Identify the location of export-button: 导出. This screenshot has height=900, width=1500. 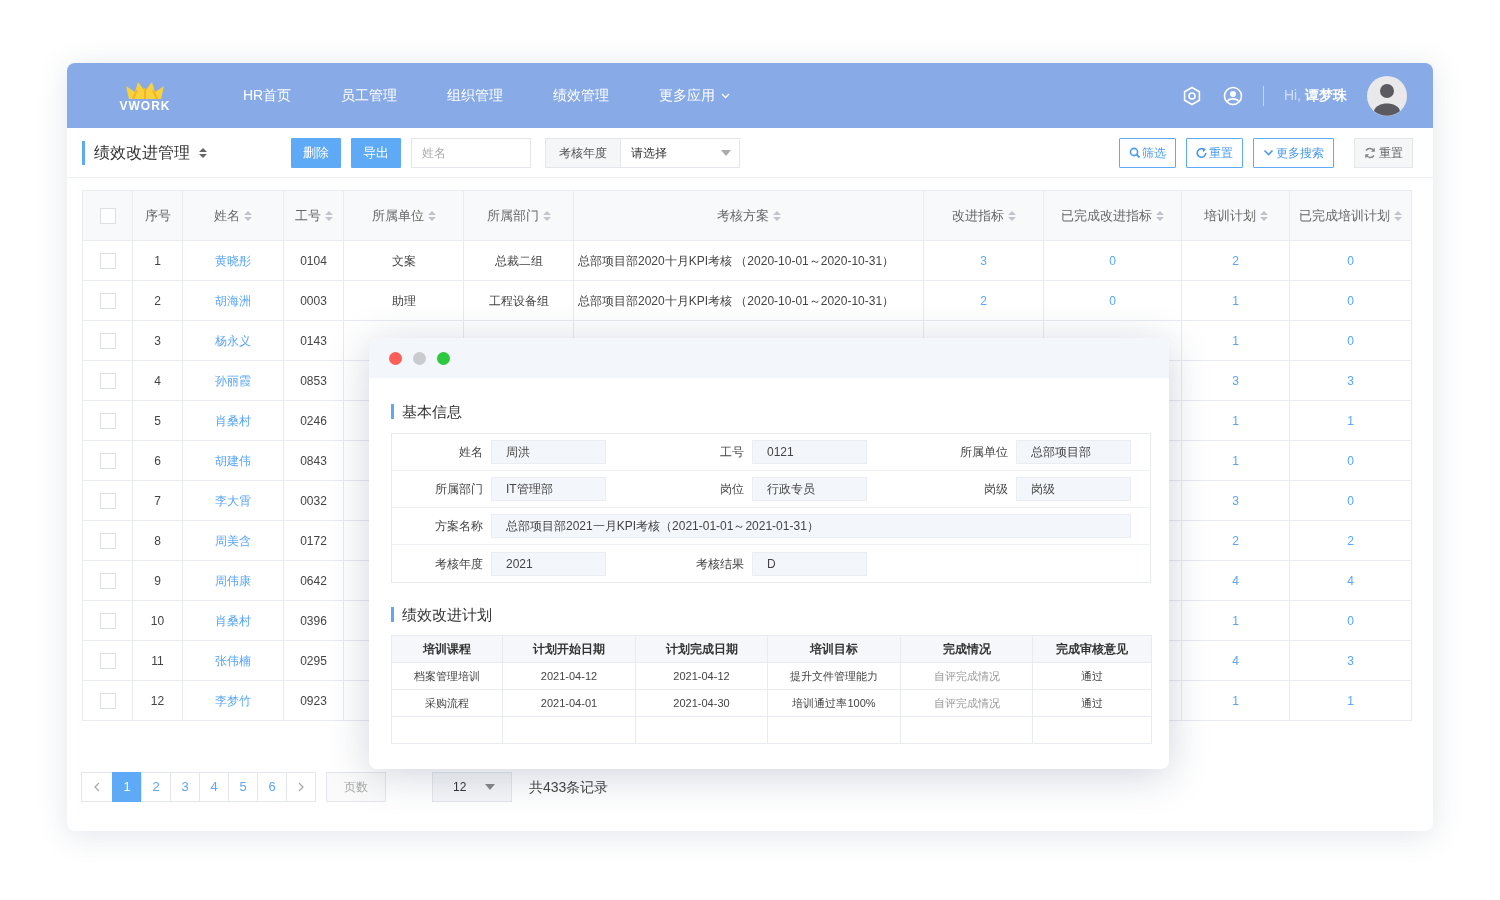
(376, 152).